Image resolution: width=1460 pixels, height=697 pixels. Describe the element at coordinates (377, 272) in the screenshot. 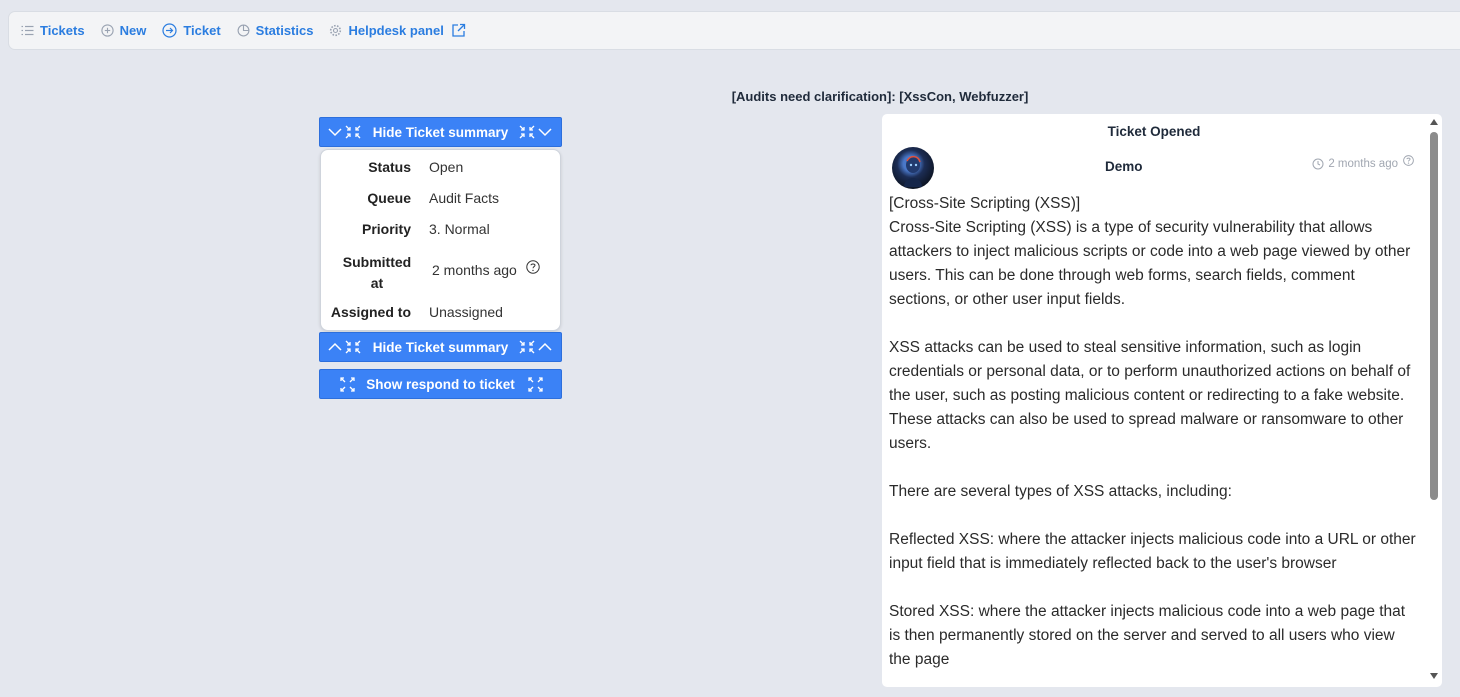

I see `summary-key: Submitted at` at that location.